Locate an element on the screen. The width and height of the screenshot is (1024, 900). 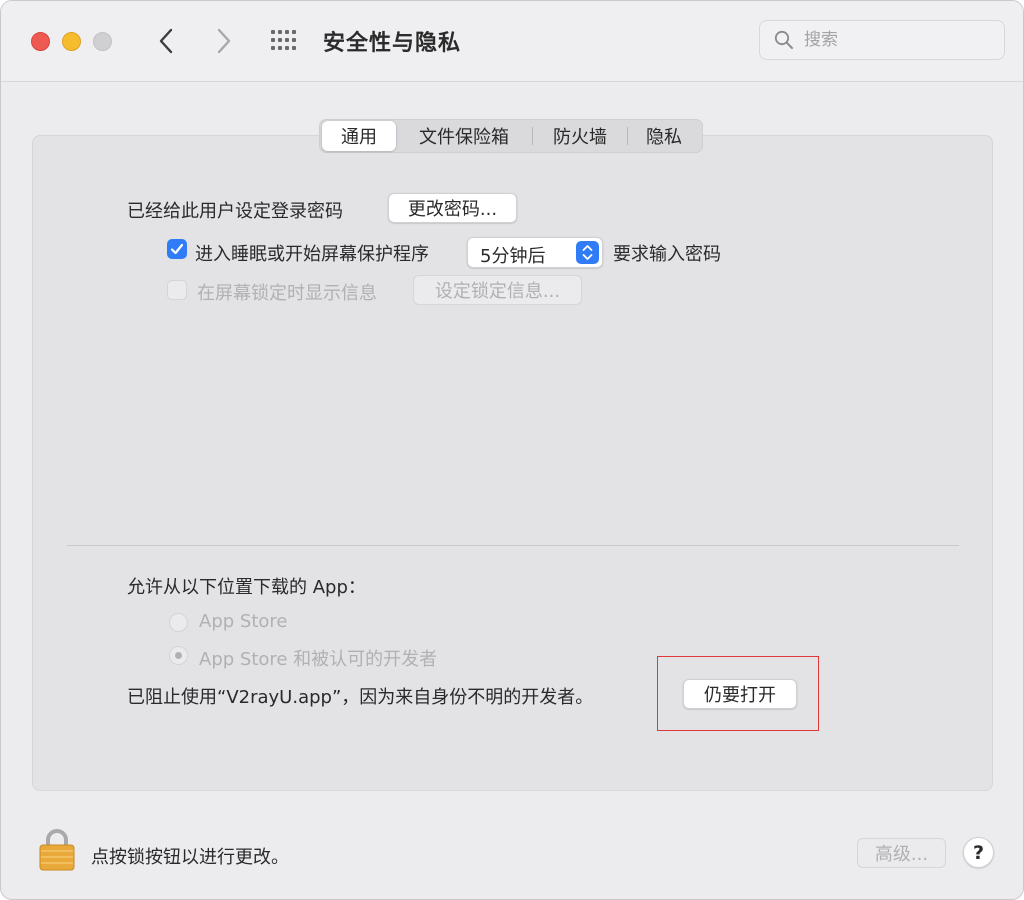
chevron-left-icon is located at coordinates (166, 41).